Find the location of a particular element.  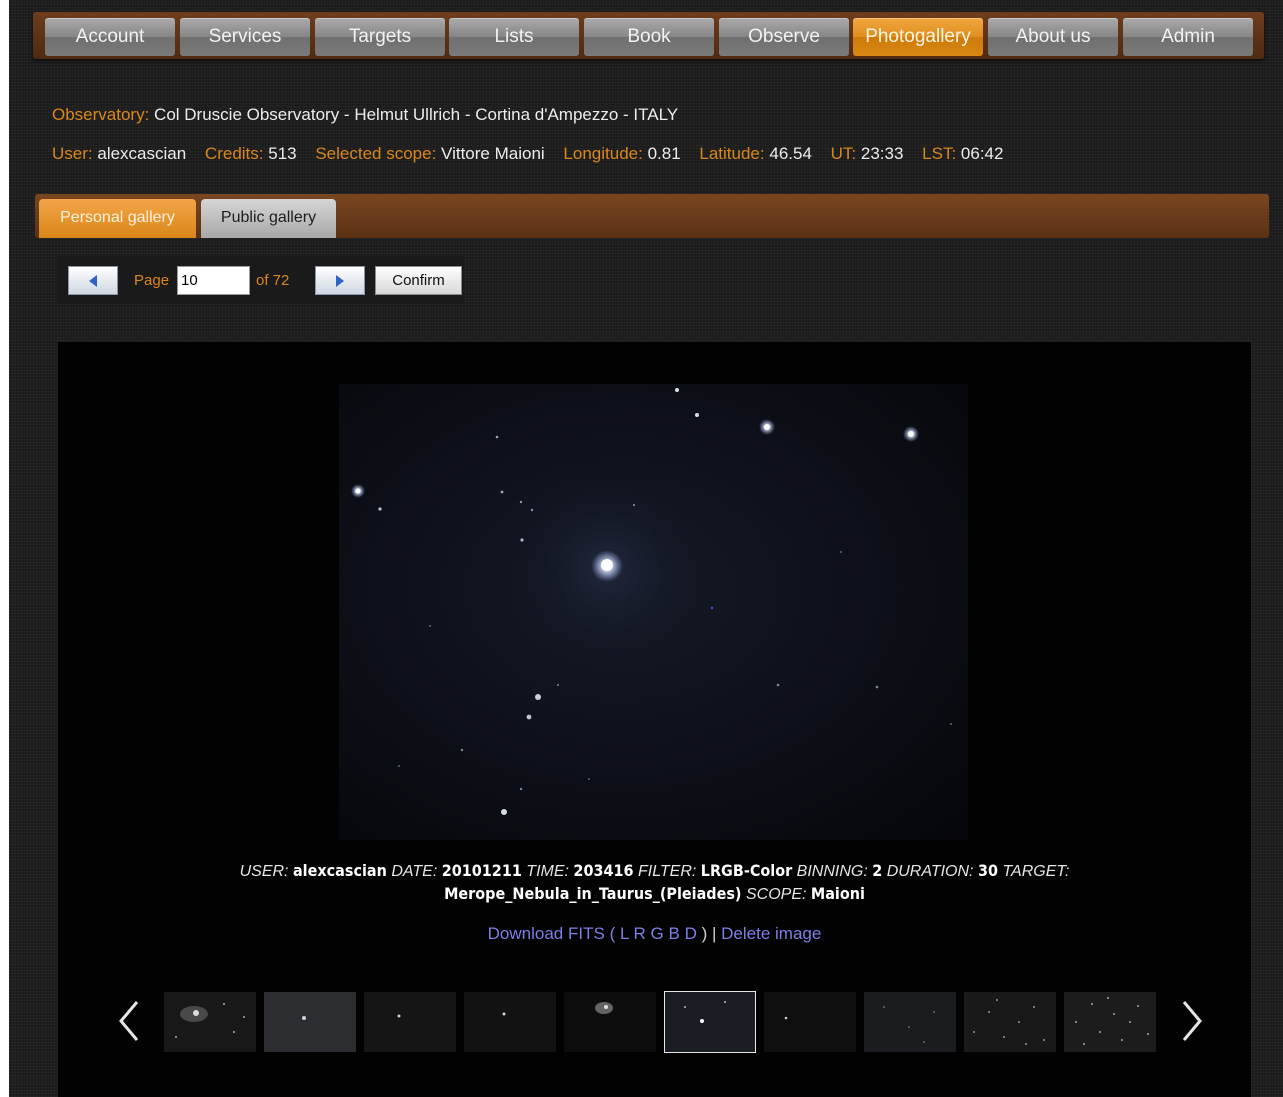

nav-book: Book is located at coordinates (649, 37).